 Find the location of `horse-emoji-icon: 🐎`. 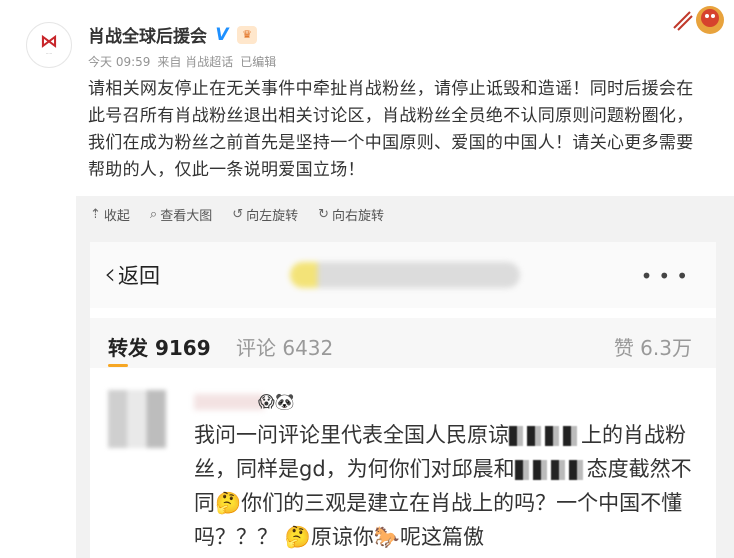

horse-emoji-icon: 🐎 is located at coordinates (386, 537).